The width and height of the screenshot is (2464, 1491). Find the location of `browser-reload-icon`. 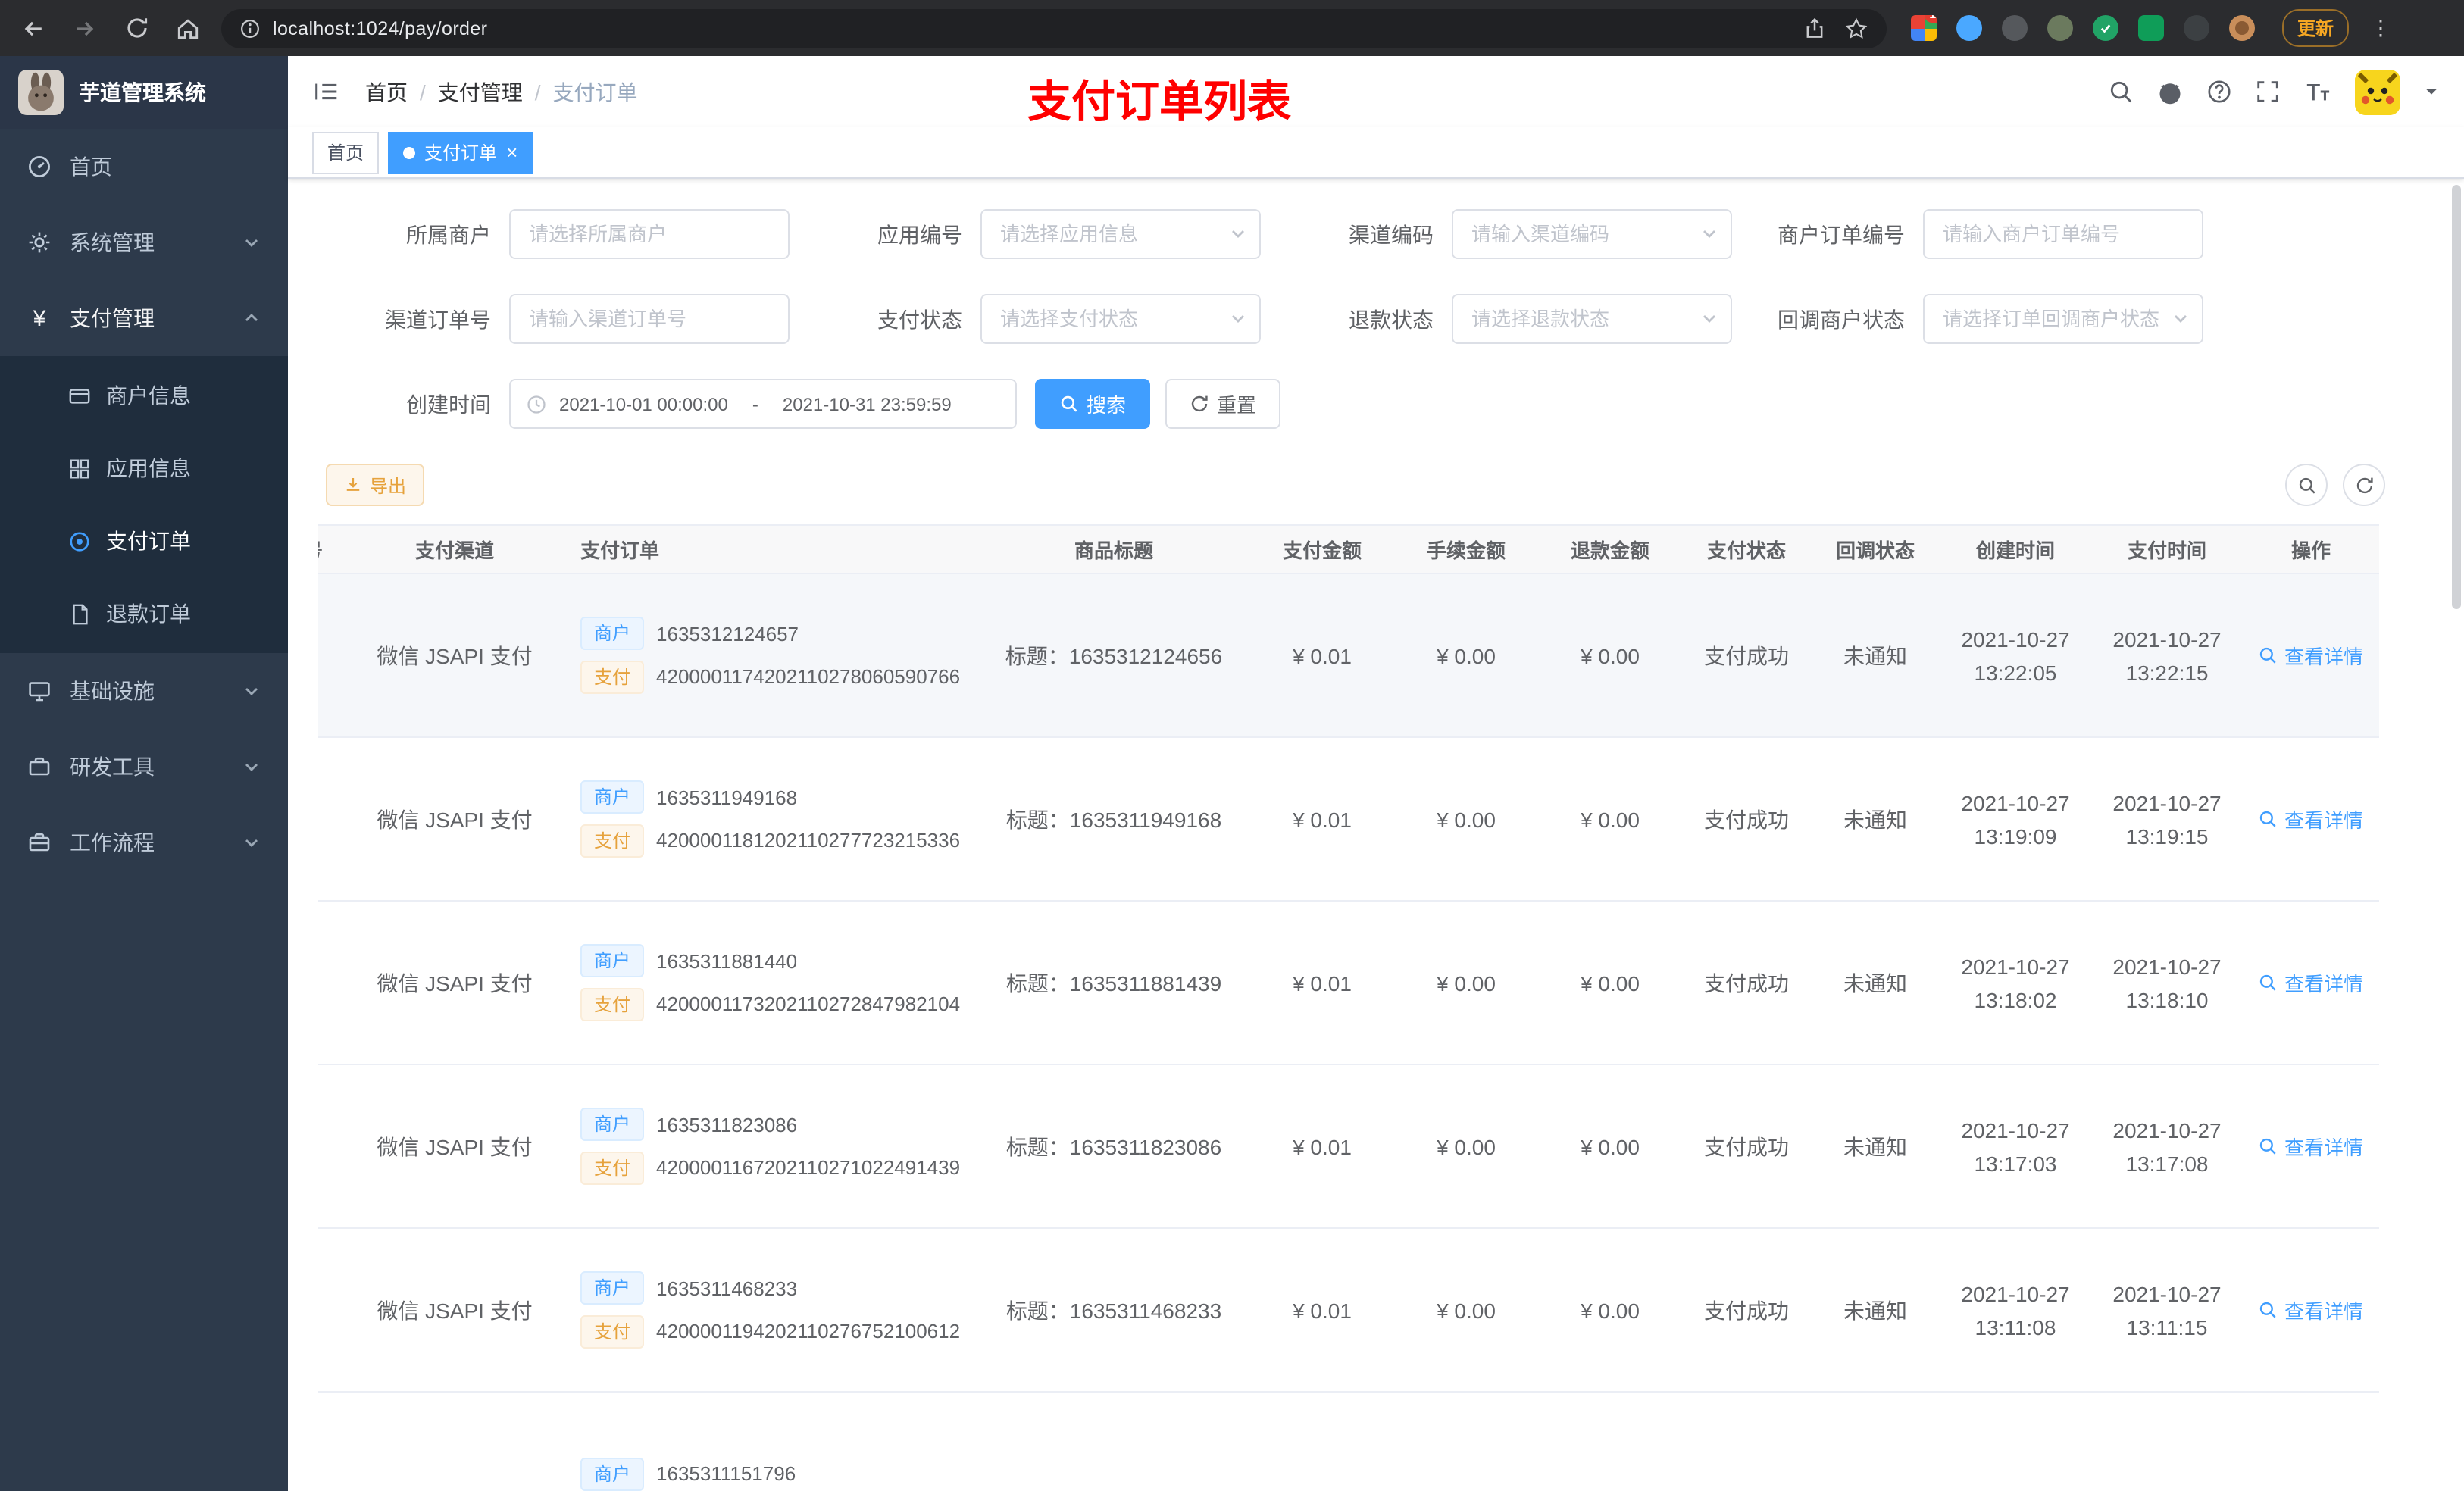

browser-reload-icon is located at coordinates (136, 28).